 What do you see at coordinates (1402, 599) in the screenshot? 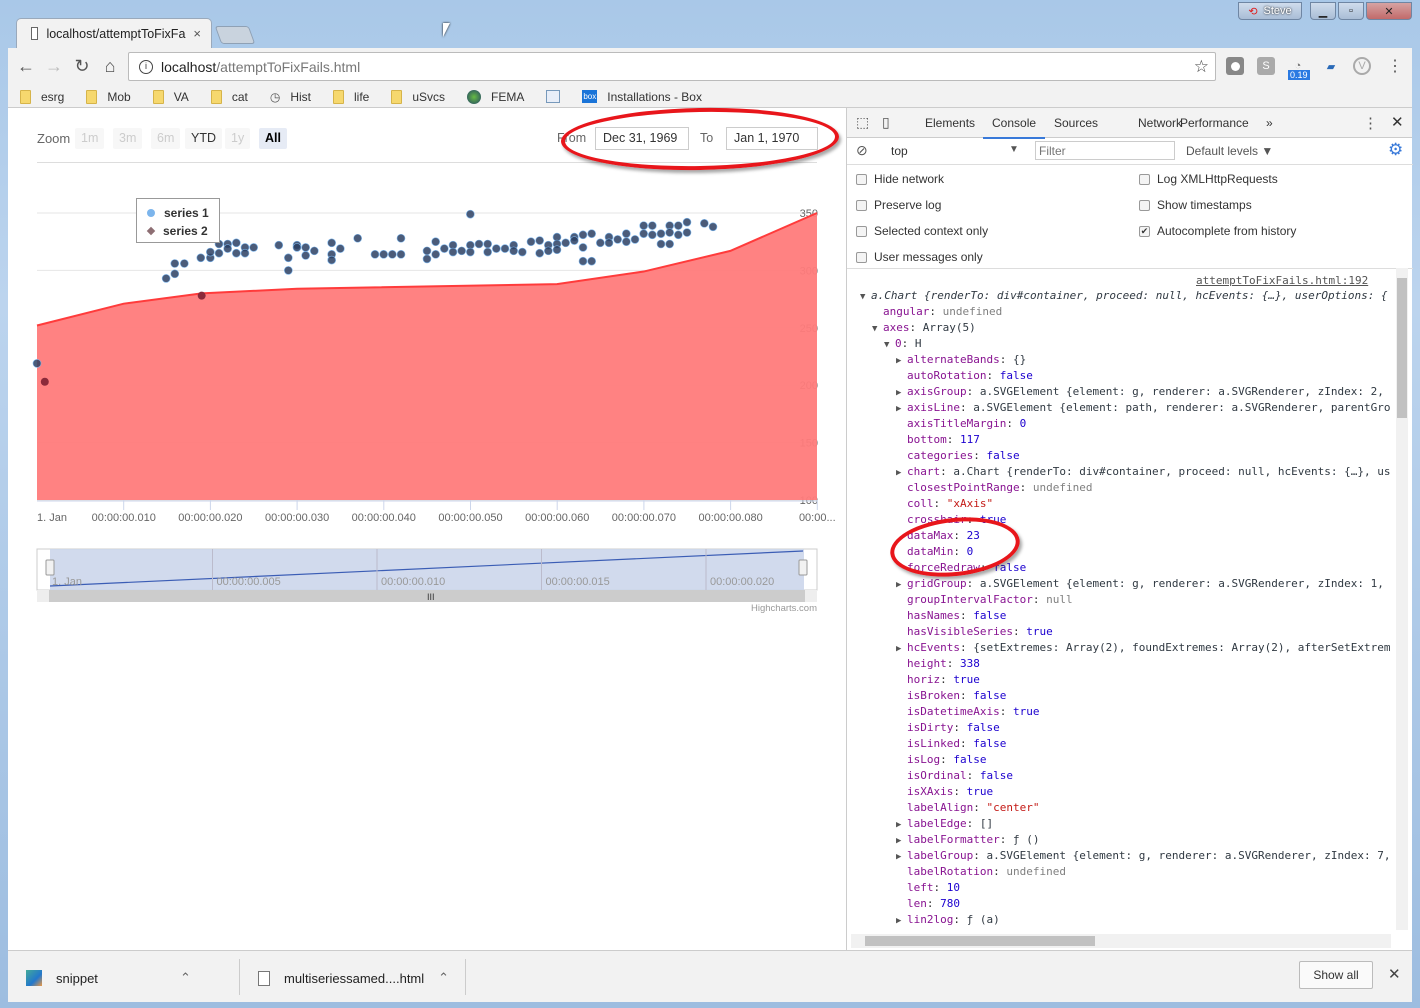
I see `console-vertical-scrollbar` at bounding box center [1402, 599].